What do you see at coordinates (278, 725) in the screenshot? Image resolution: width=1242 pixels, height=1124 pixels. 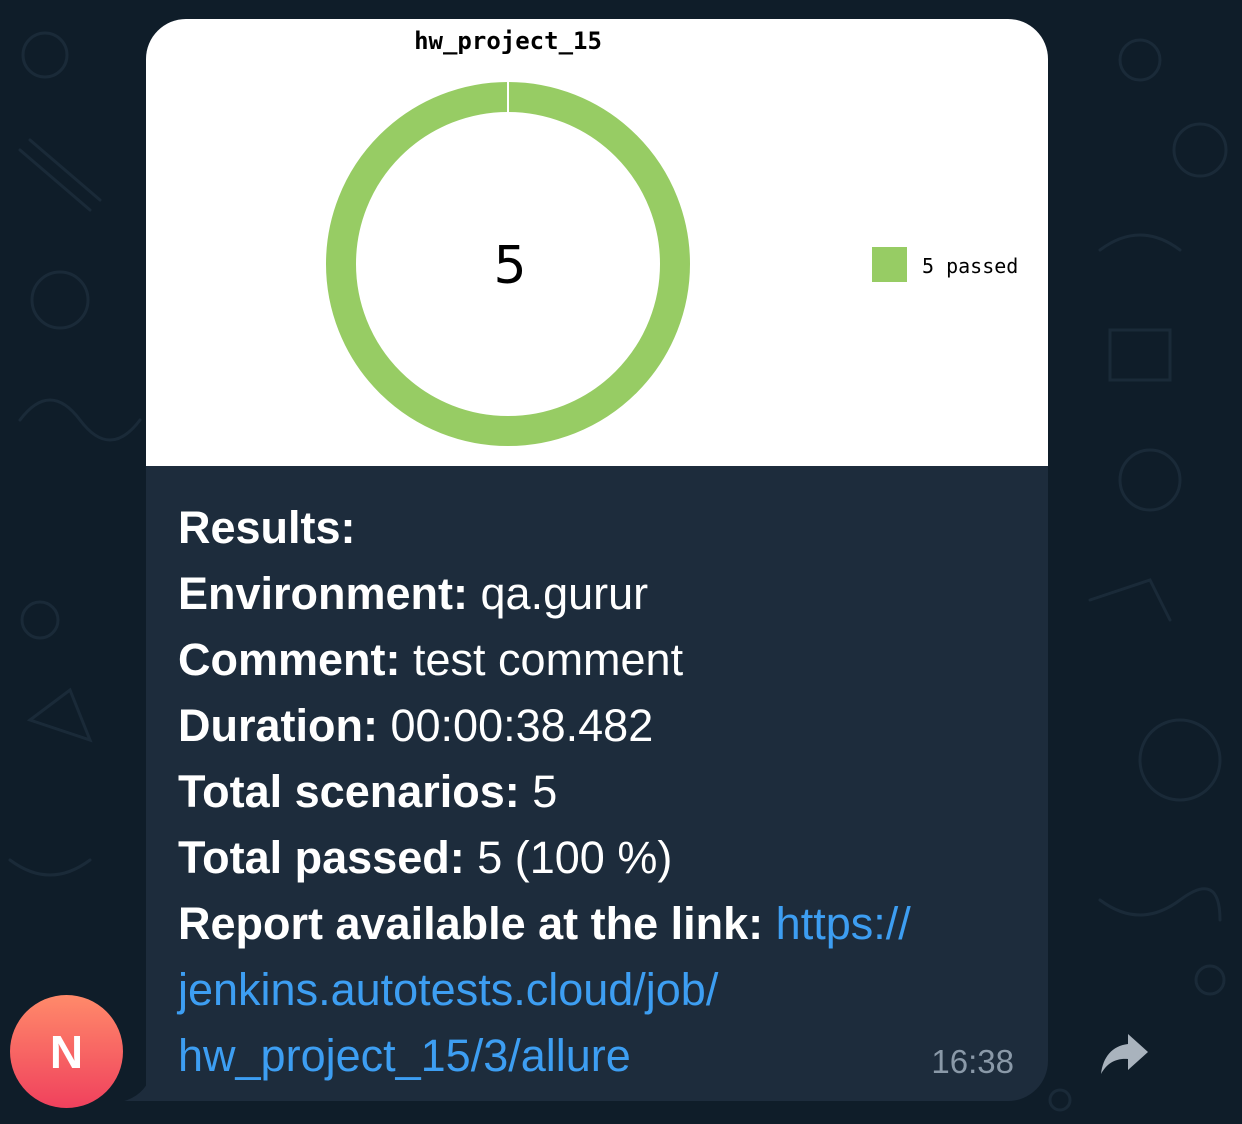 I see `duration-label: Duration:` at bounding box center [278, 725].